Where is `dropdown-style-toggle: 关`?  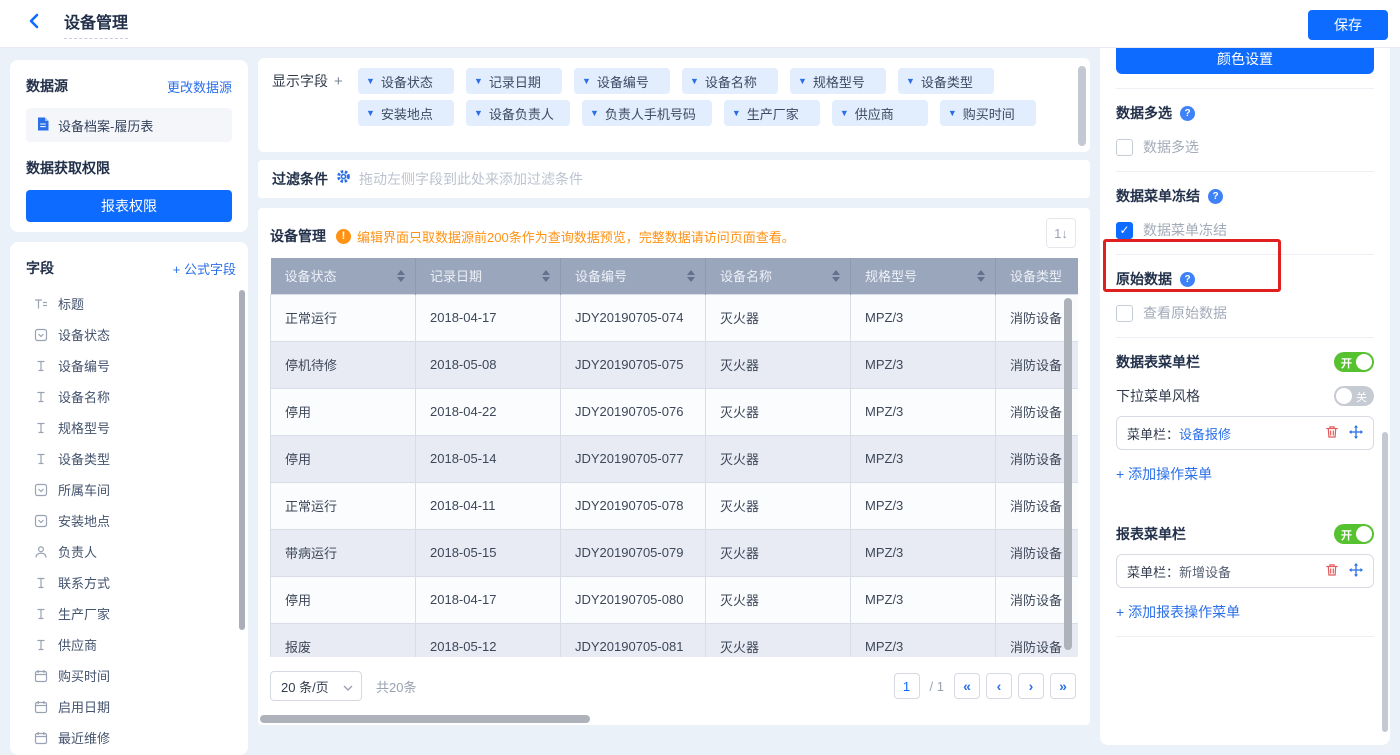 dropdown-style-toggle: 关 is located at coordinates (1354, 396).